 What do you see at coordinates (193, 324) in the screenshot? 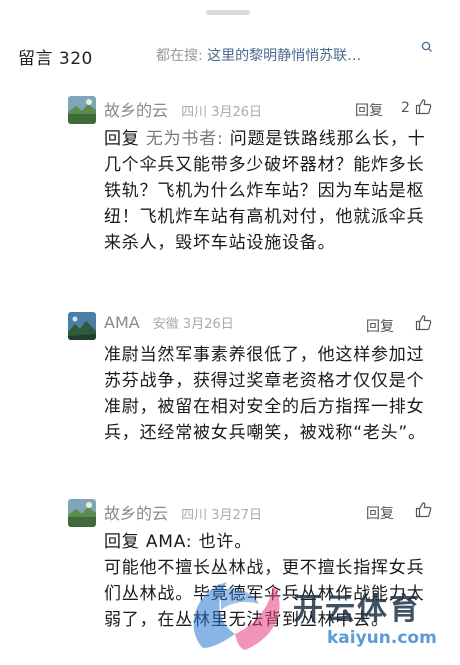
I see `comment-location-date: 安徽 3月26日` at bounding box center [193, 324].